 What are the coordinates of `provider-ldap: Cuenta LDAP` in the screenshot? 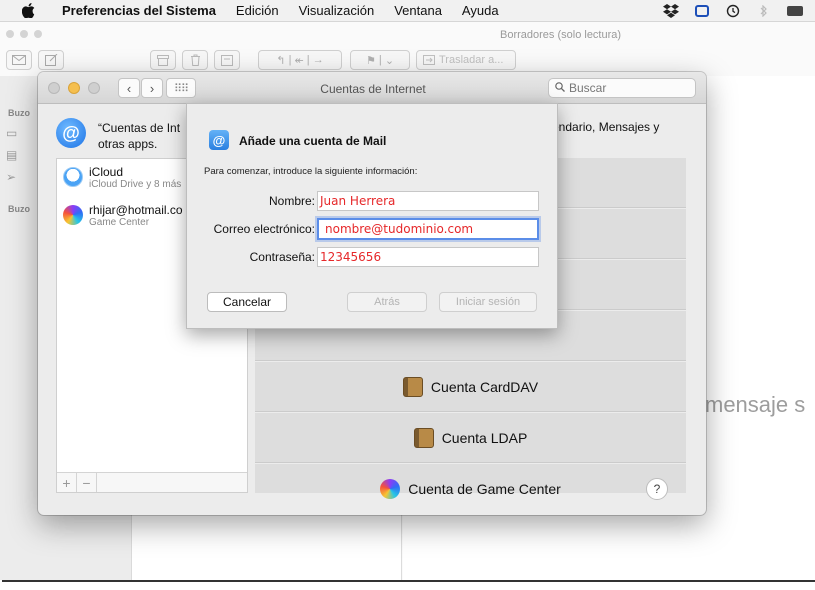 It's located at (470, 438).